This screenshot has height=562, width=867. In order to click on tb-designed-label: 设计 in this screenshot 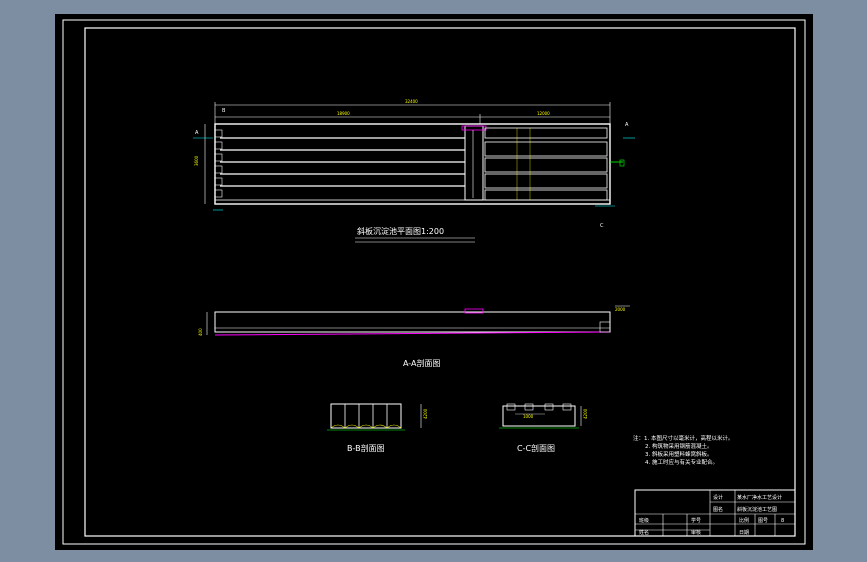, I will do `click(718, 497)`.